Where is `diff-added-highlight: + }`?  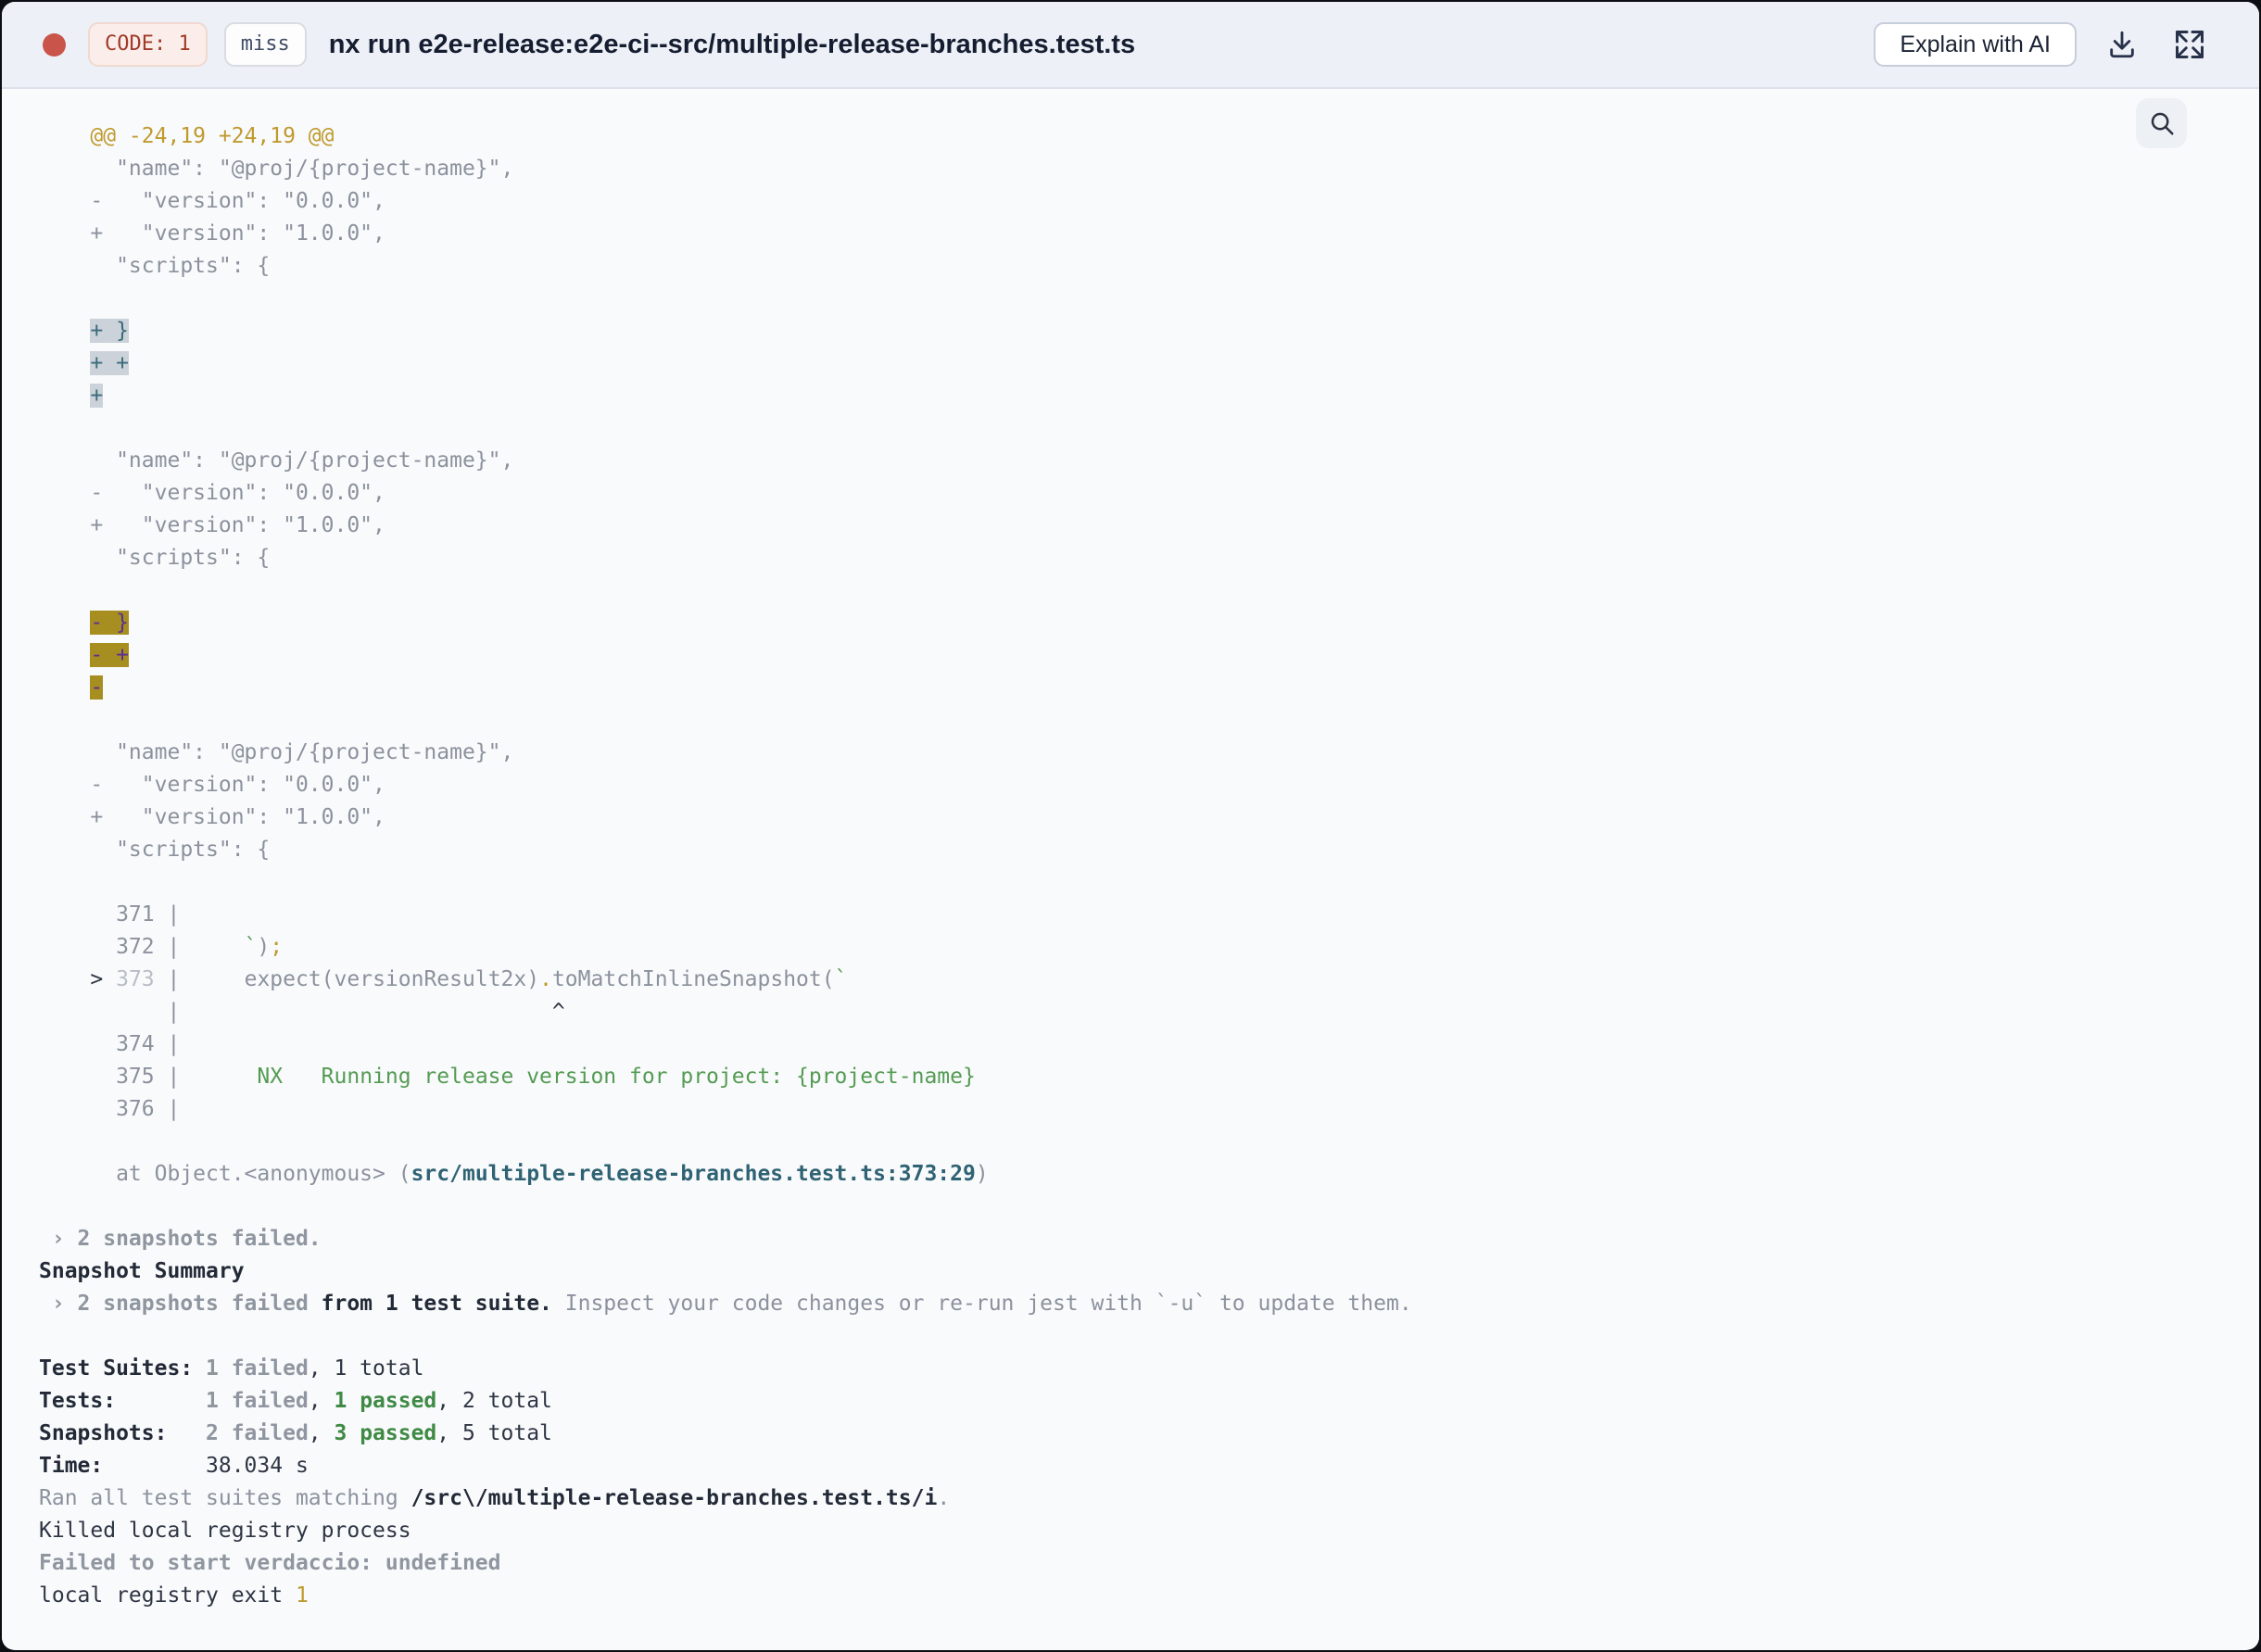 diff-added-highlight: + } is located at coordinates (110, 331).